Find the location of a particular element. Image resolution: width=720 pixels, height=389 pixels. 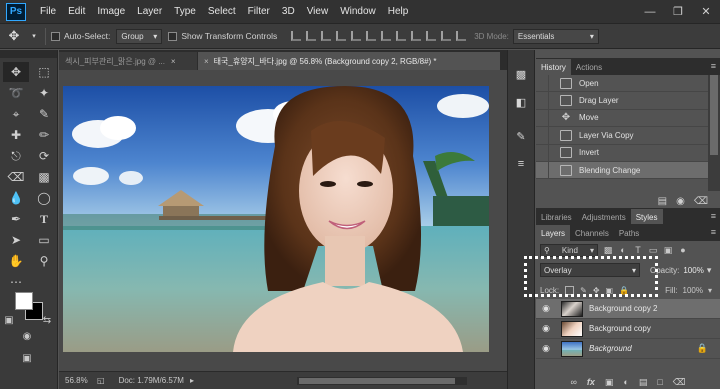

menu-type: Type is located at coordinates (185, 12).